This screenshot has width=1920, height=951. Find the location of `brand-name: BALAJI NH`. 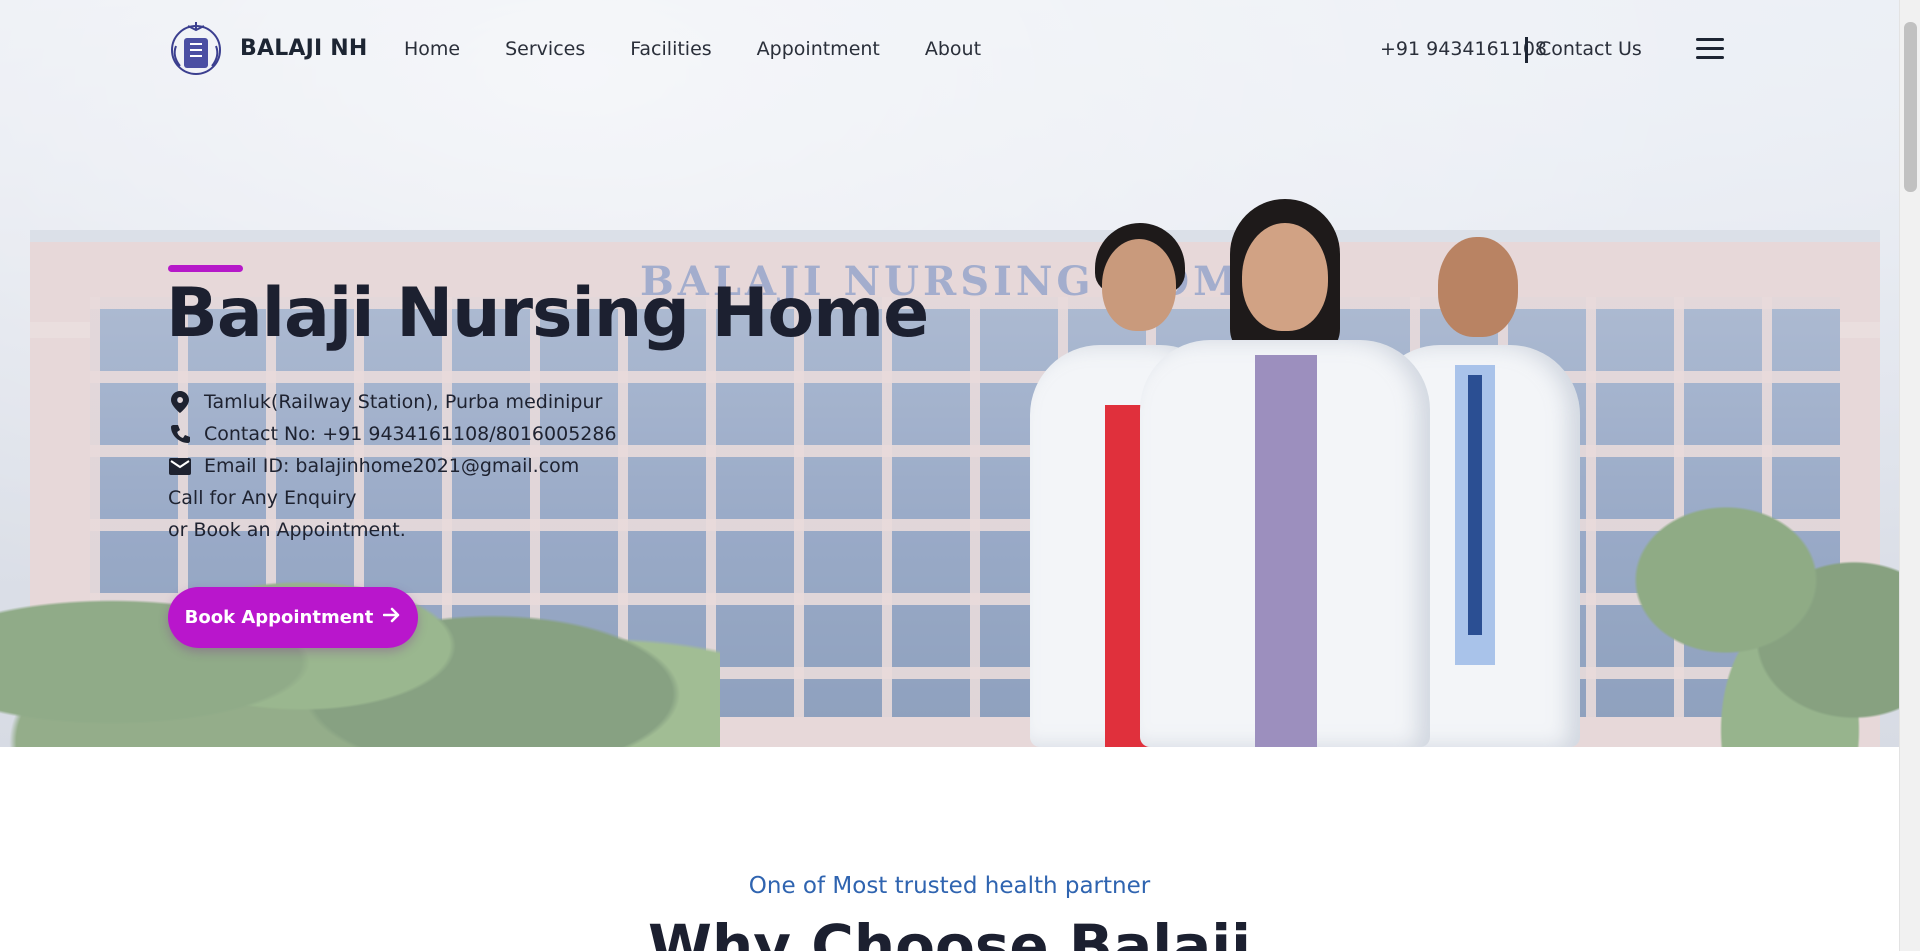

brand-name: BALAJI NH is located at coordinates (304, 48).